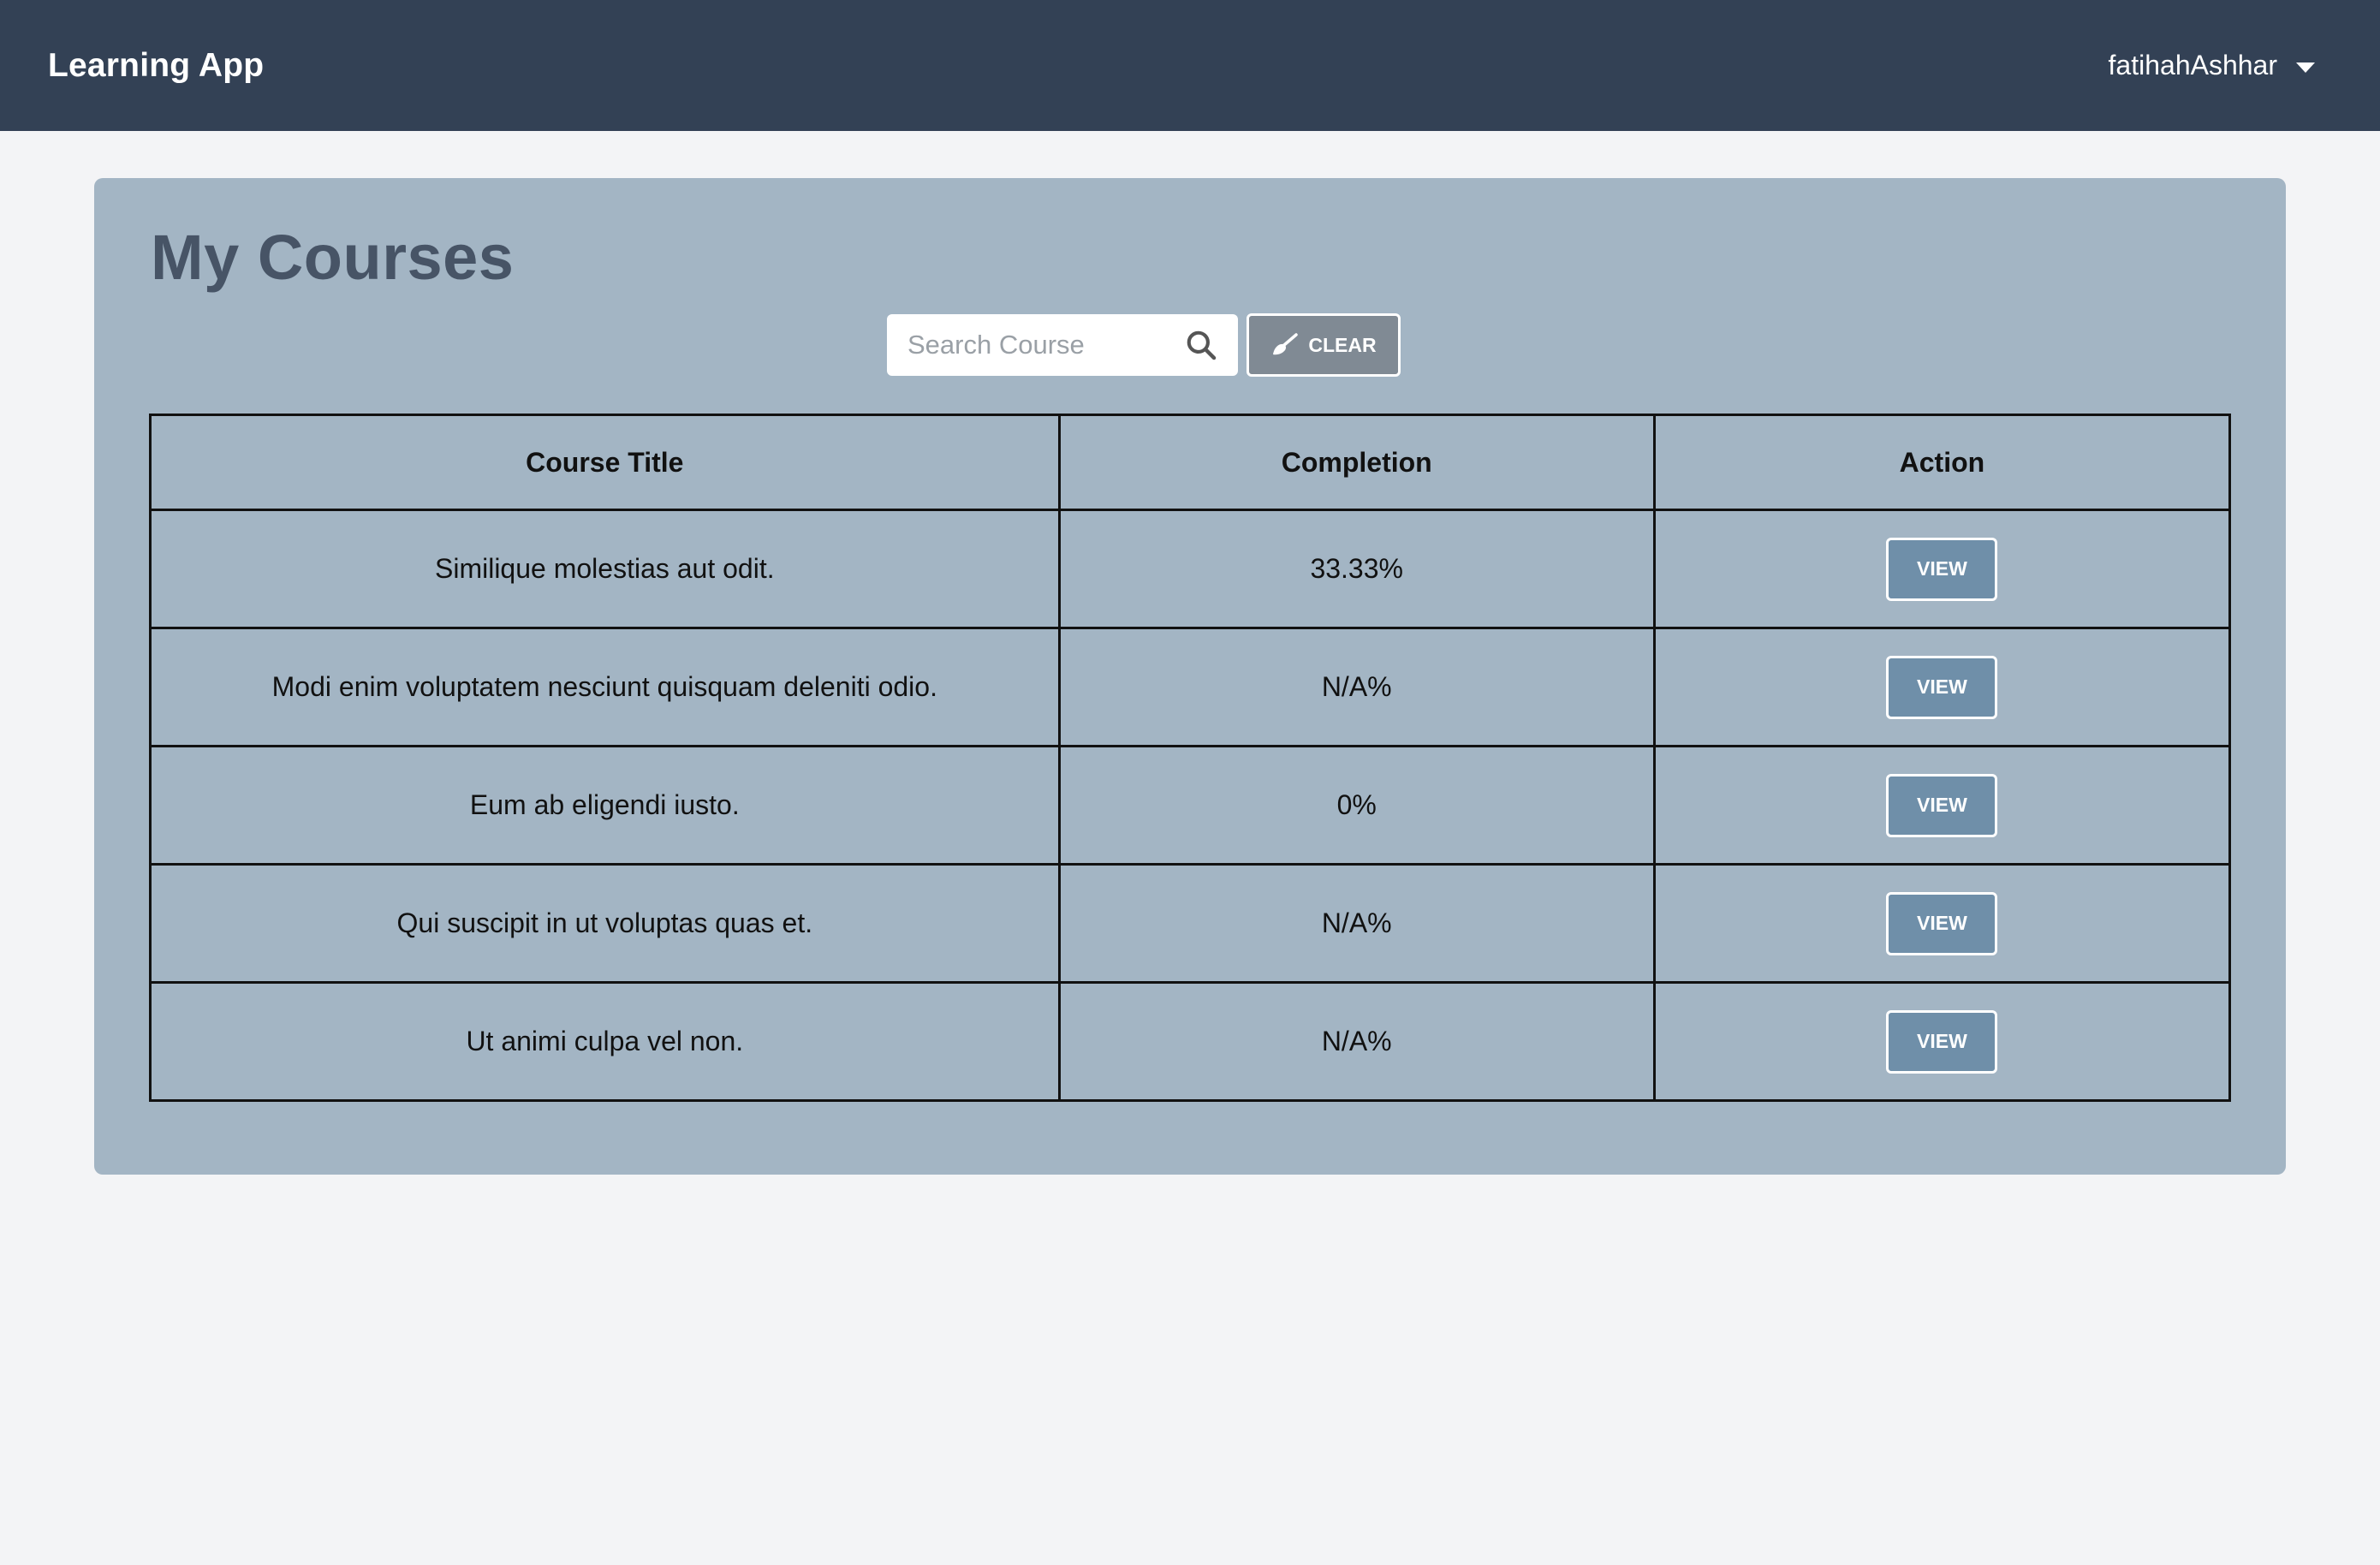 This screenshot has height=1565, width=2380. I want to click on page-title: My Courses, so click(333, 257).